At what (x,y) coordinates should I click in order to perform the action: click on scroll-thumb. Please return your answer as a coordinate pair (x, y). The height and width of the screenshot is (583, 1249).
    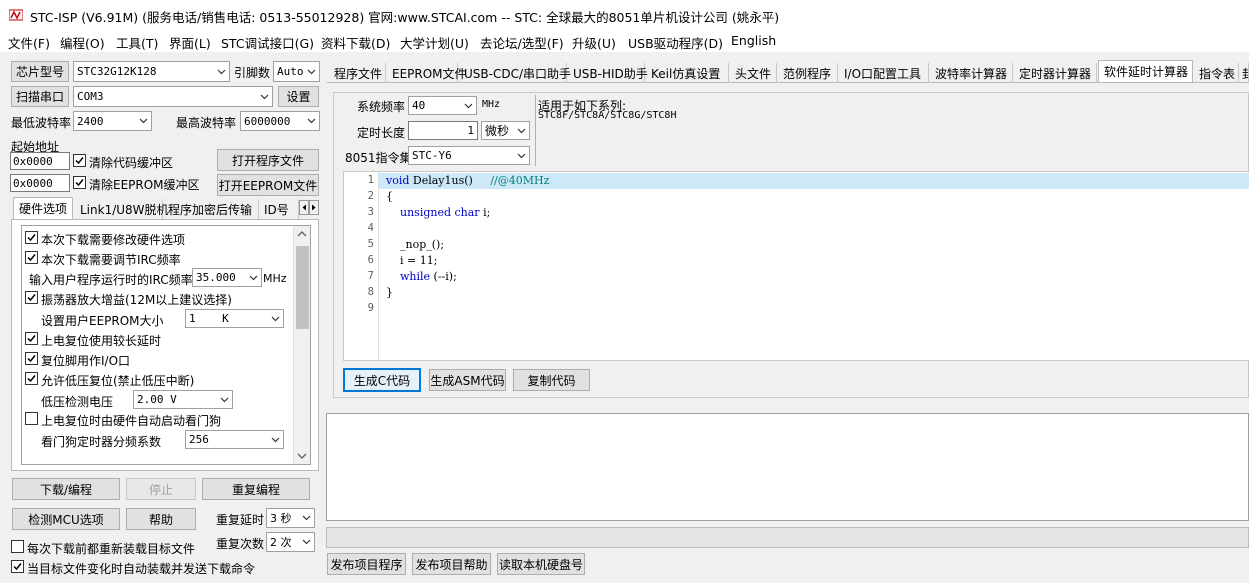
    Looking at the image, I should click on (302, 287).